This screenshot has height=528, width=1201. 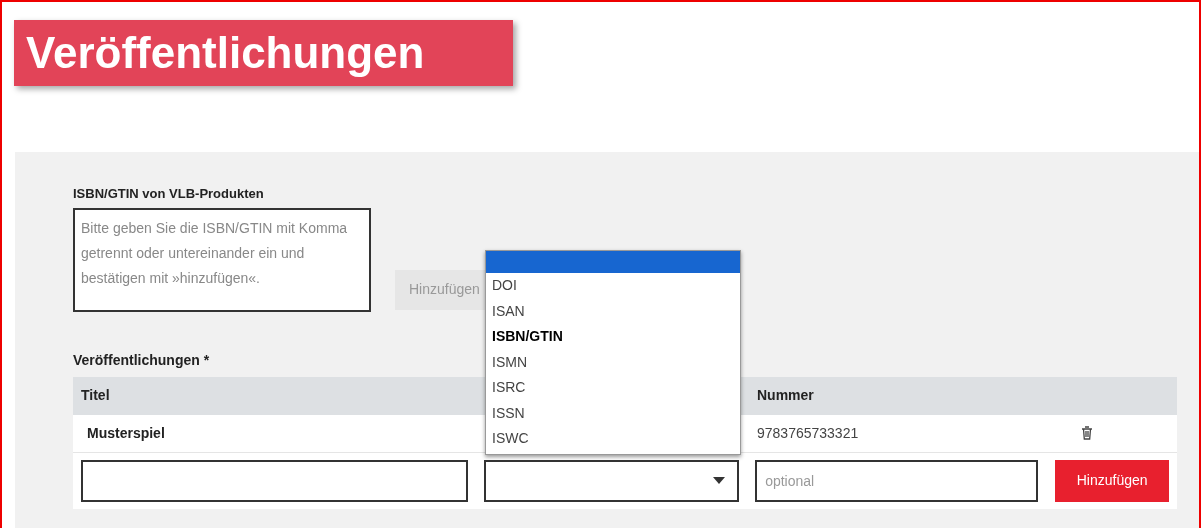 What do you see at coordinates (613, 388) in the screenshot?
I see `dropdown-option: ISRC` at bounding box center [613, 388].